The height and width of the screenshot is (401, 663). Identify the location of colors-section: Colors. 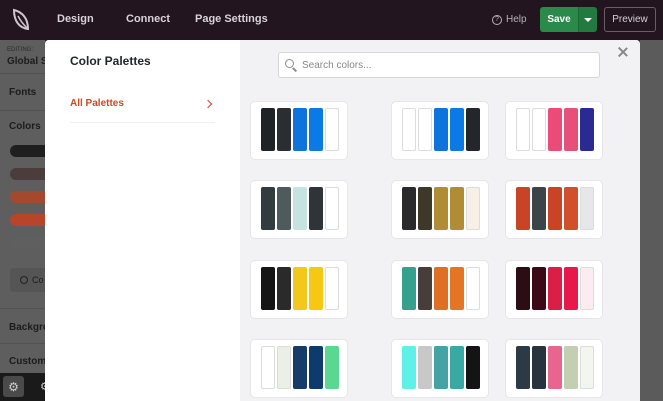
(25, 126).